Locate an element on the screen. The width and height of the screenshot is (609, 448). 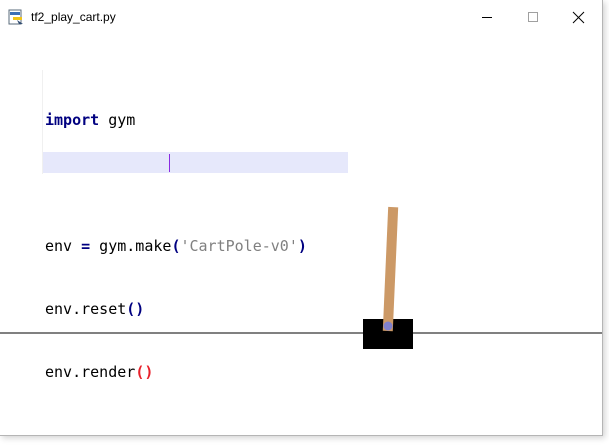
axle is located at coordinates (388, 326).